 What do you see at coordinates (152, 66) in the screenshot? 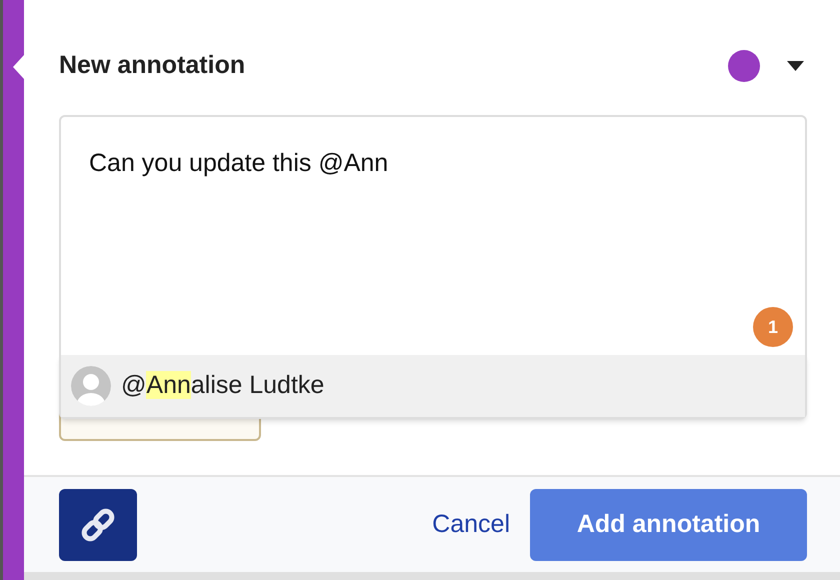
I see `panel-title: New annotation` at bounding box center [152, 66].